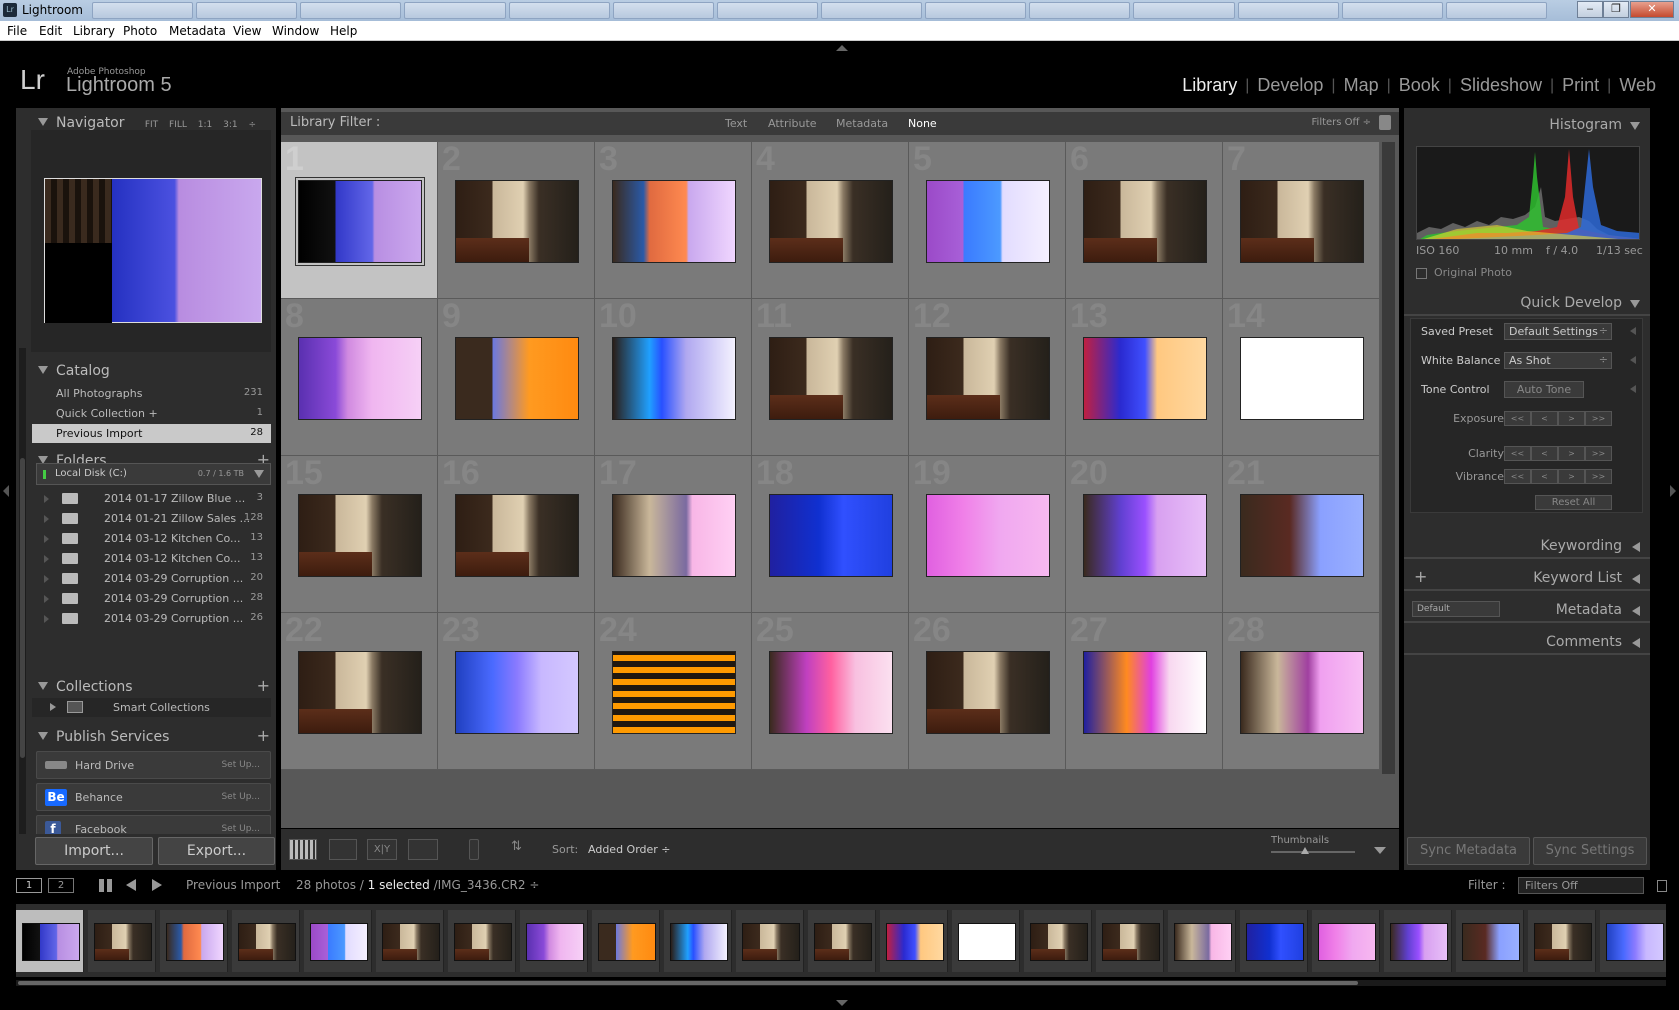  Describe the element at coordinates (516, 219) in the screenshot. I see `grid-cell: 2` at that location.